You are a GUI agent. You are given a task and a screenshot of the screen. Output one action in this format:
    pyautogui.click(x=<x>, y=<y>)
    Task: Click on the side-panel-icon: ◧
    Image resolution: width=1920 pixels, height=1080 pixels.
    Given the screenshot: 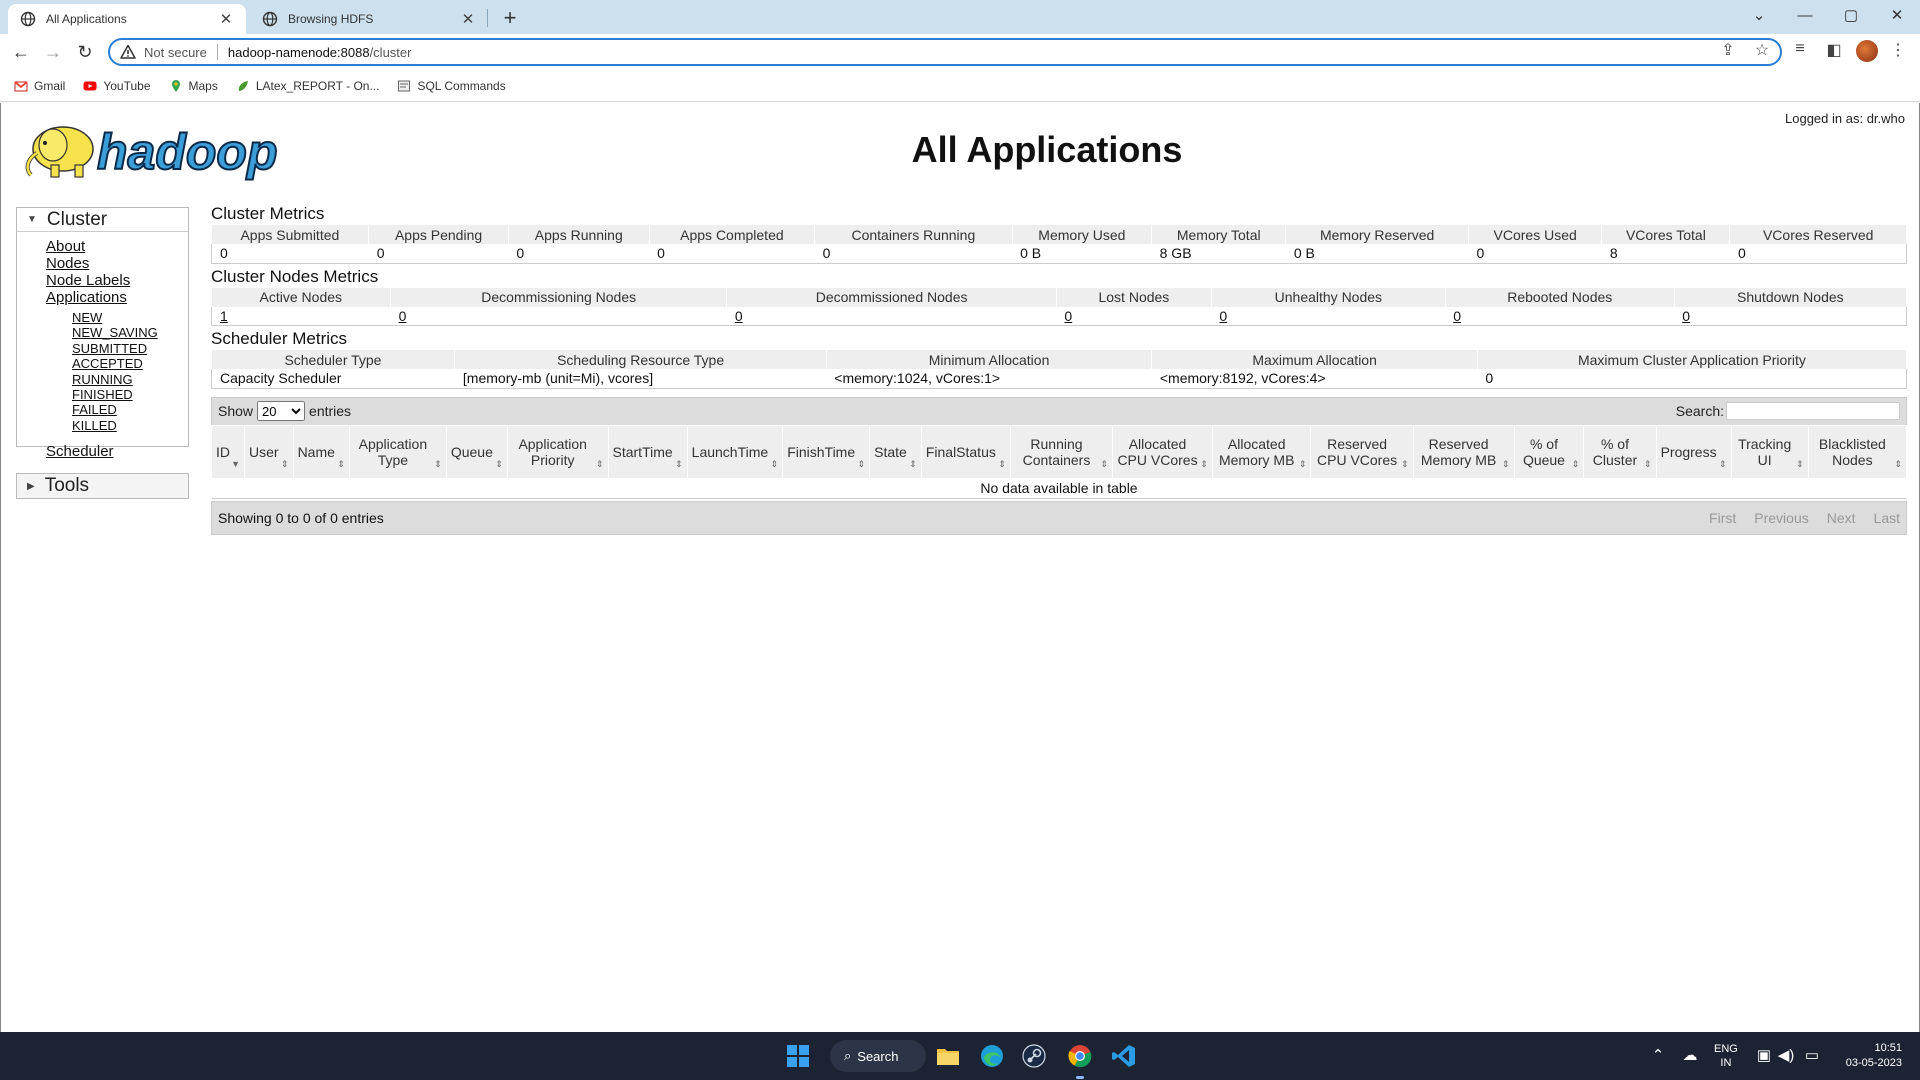 What is the action you would take?
    pyautogui.click(x=1834, y=50)
    